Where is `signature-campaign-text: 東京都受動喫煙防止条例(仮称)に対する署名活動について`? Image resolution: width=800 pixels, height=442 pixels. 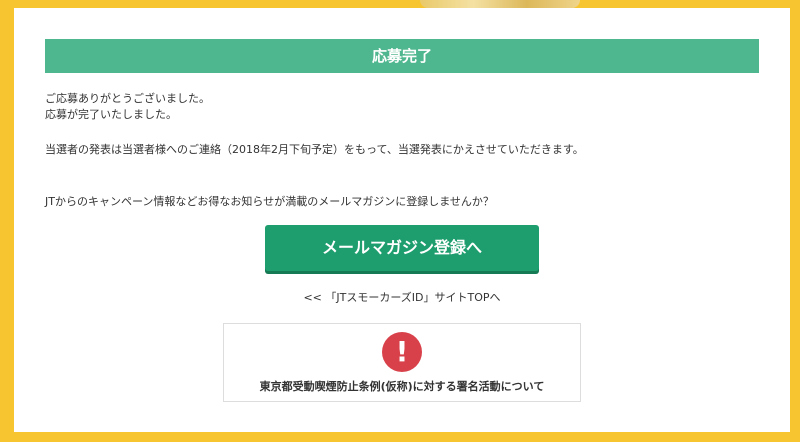
signature-campaign-text: 東京都受動喫煙防止条例(仮称)に対する署名活動について is located at coordinates (402, 386).